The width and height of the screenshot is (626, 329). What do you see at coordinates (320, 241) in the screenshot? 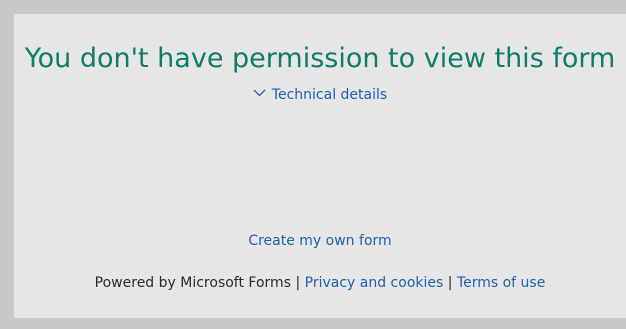
I see `create-my-own-form-link: Create my own form` at bounding box center [320, 241].